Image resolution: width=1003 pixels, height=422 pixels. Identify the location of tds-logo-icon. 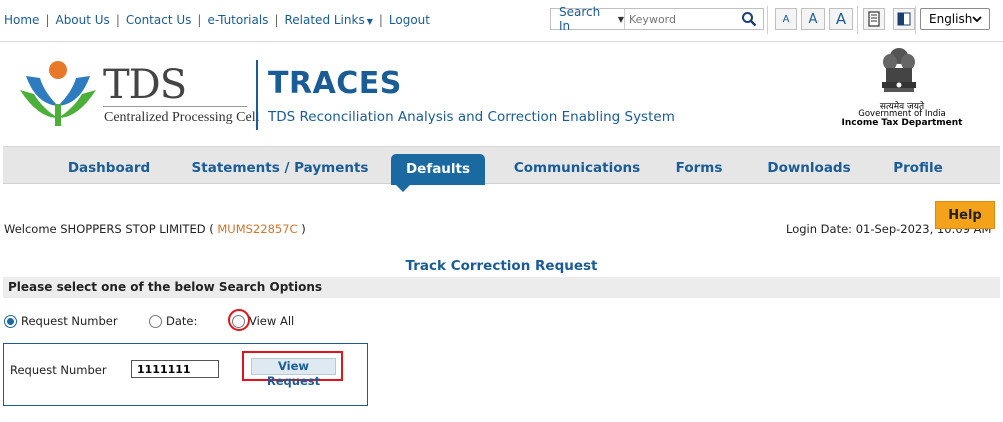
(58, 93).